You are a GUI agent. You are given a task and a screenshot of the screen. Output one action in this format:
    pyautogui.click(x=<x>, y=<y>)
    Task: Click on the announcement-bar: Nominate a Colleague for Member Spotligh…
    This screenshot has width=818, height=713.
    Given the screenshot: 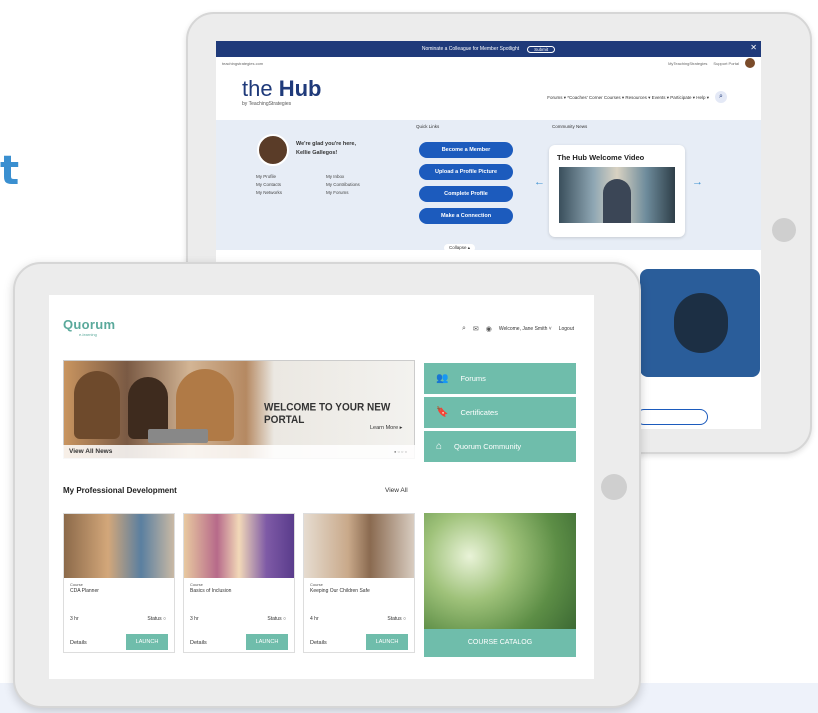 What is the action you would take?
    pyautogui.click(x=488, y=49)
    